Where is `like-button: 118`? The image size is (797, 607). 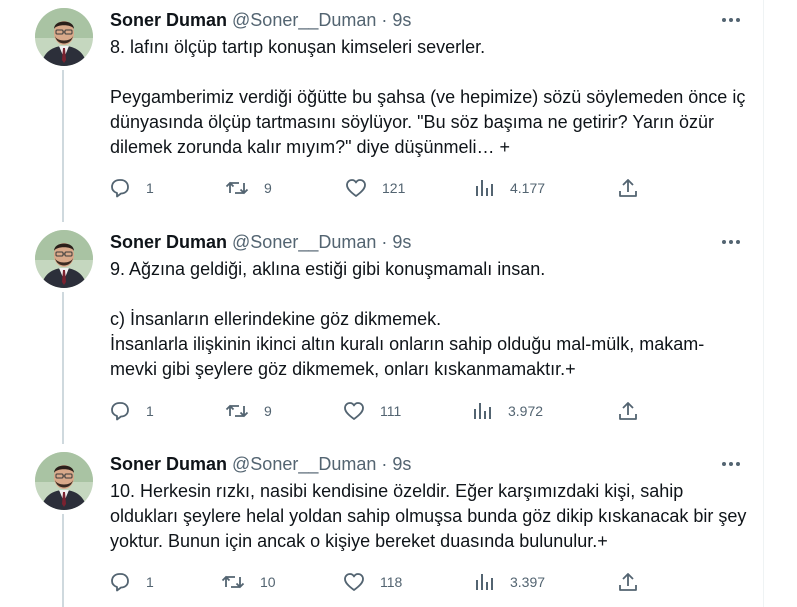
like-button: 118 is located at coordinates (372, 582).